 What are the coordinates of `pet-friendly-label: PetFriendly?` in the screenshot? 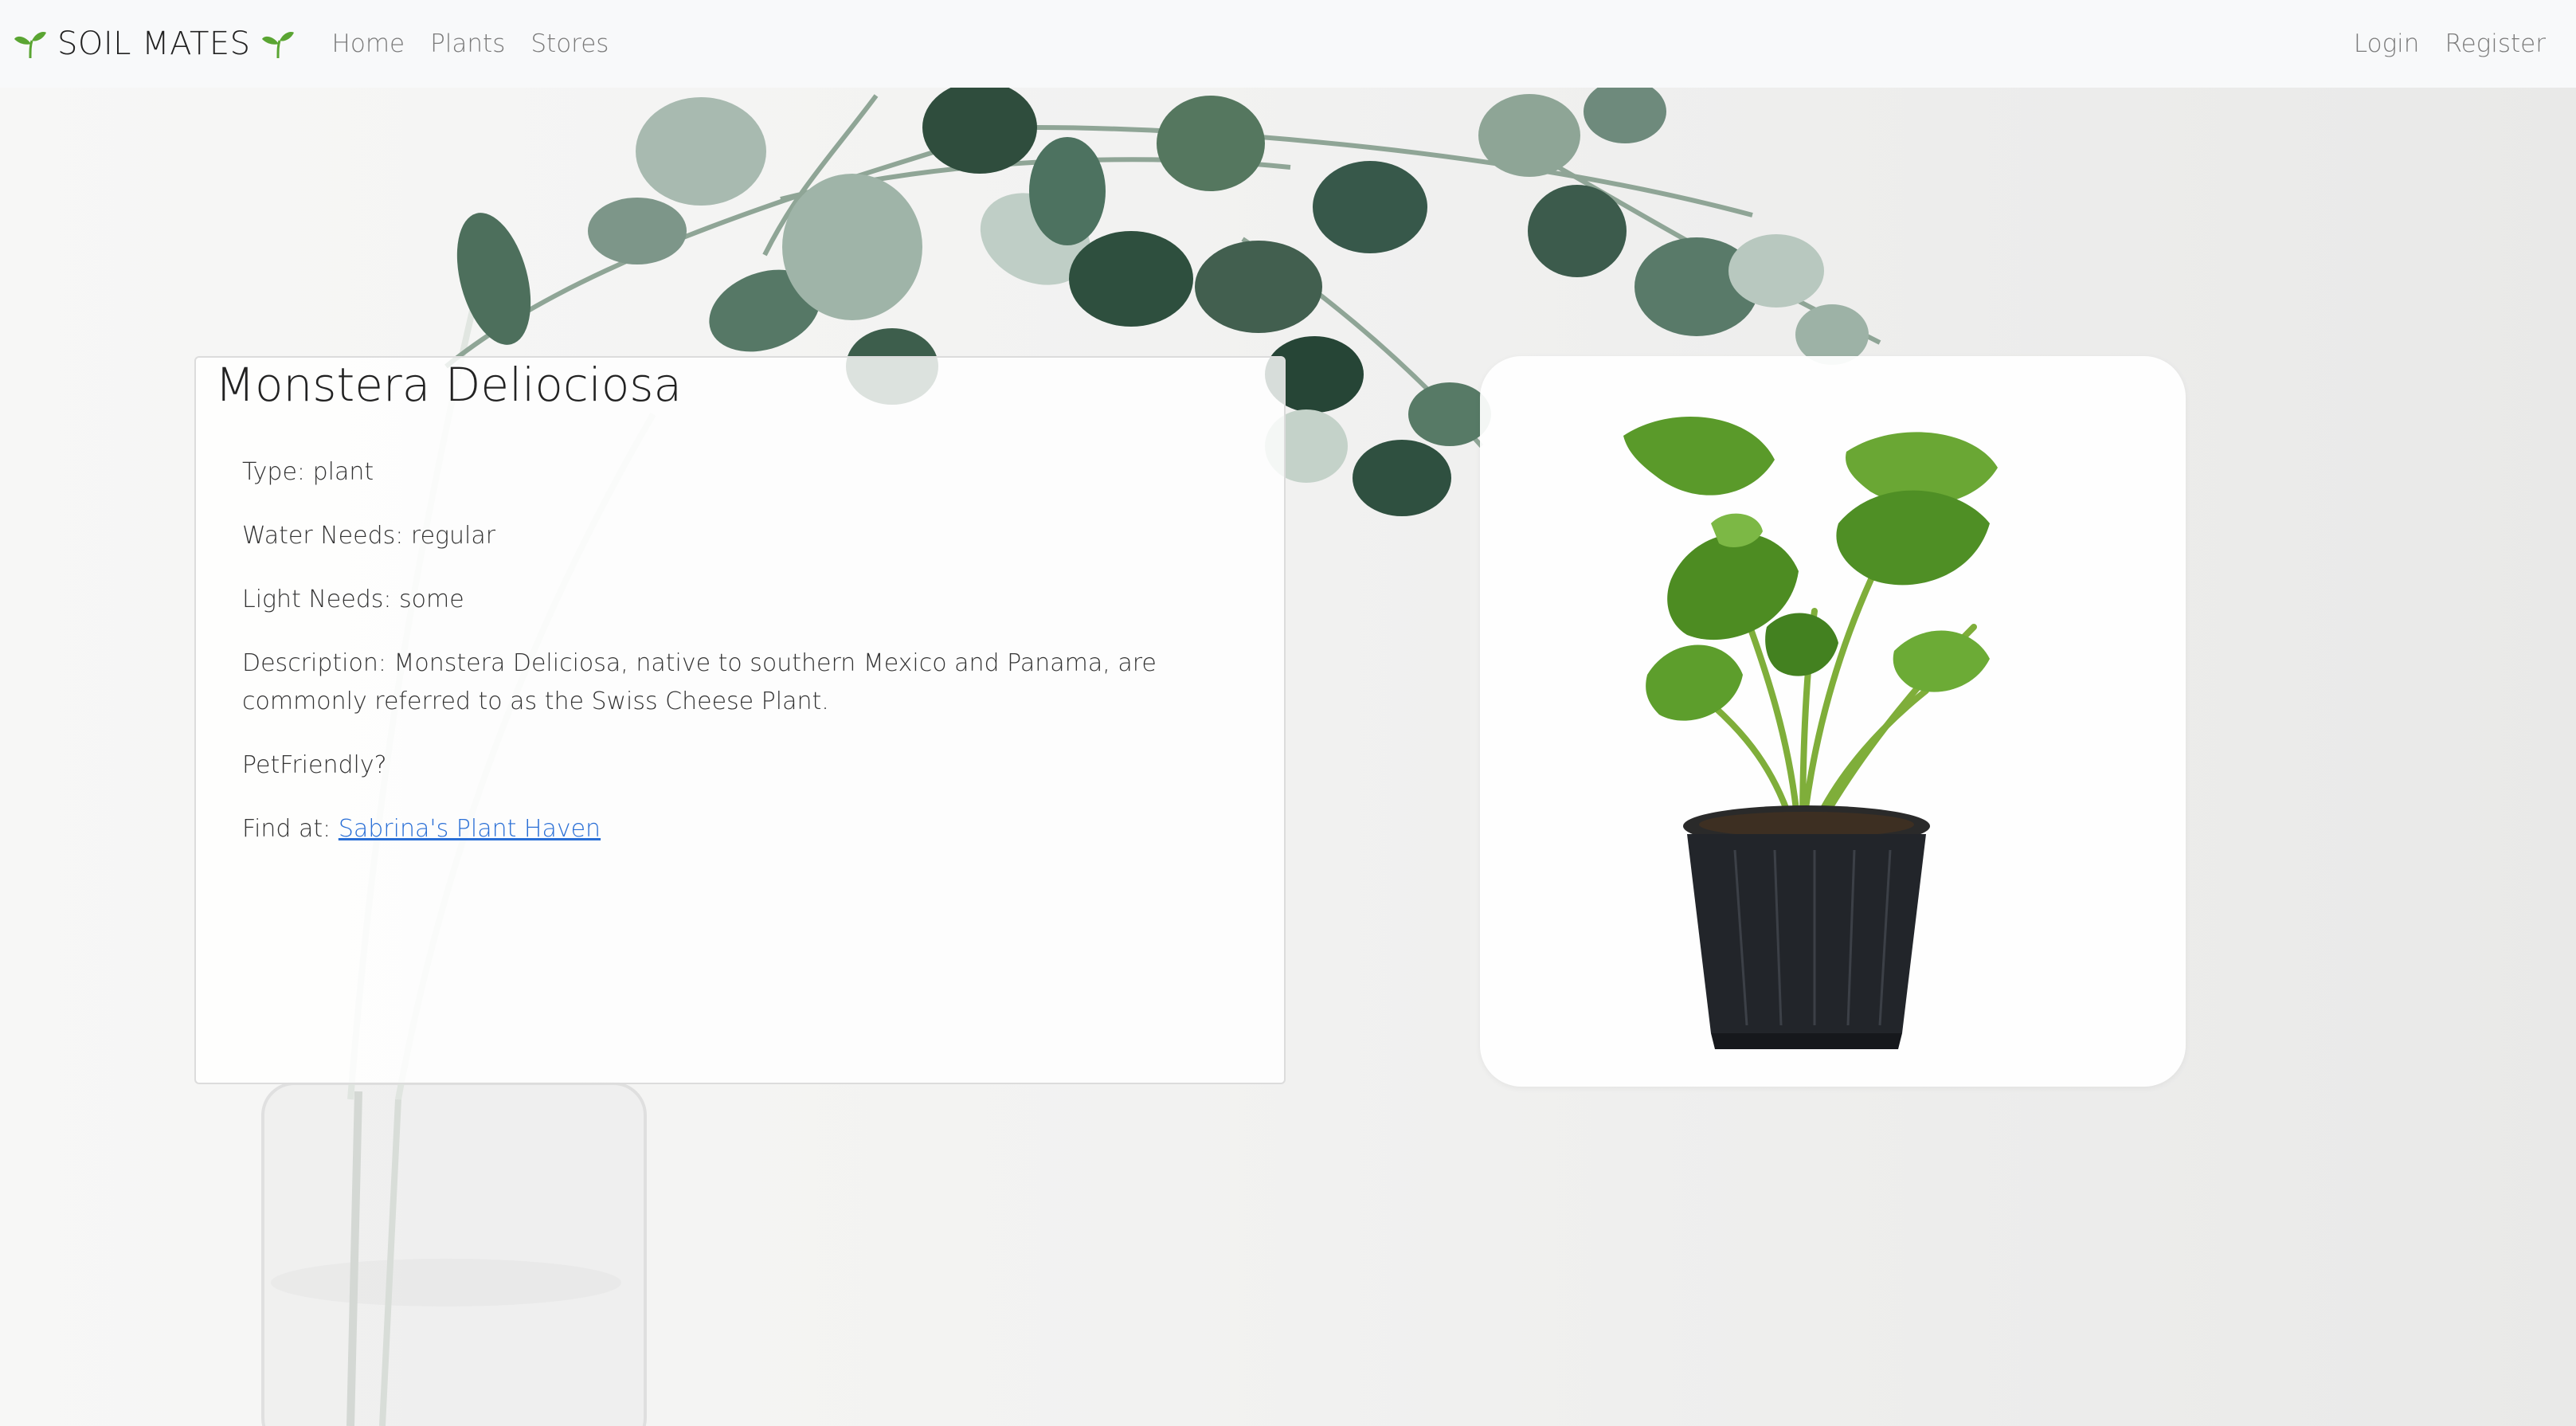 It's located at (314, 765).